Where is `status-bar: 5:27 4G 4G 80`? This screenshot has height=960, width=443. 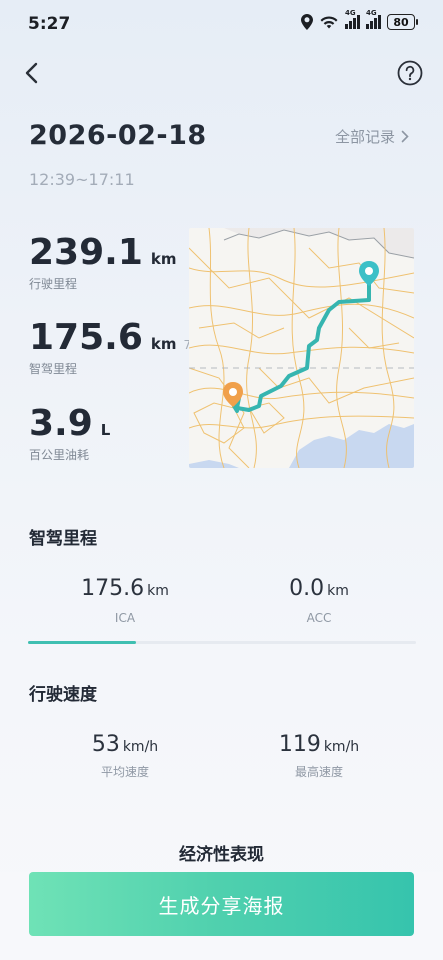 status-bar: 5:27 4G 4G 80 is located at coordinates (221, 24).